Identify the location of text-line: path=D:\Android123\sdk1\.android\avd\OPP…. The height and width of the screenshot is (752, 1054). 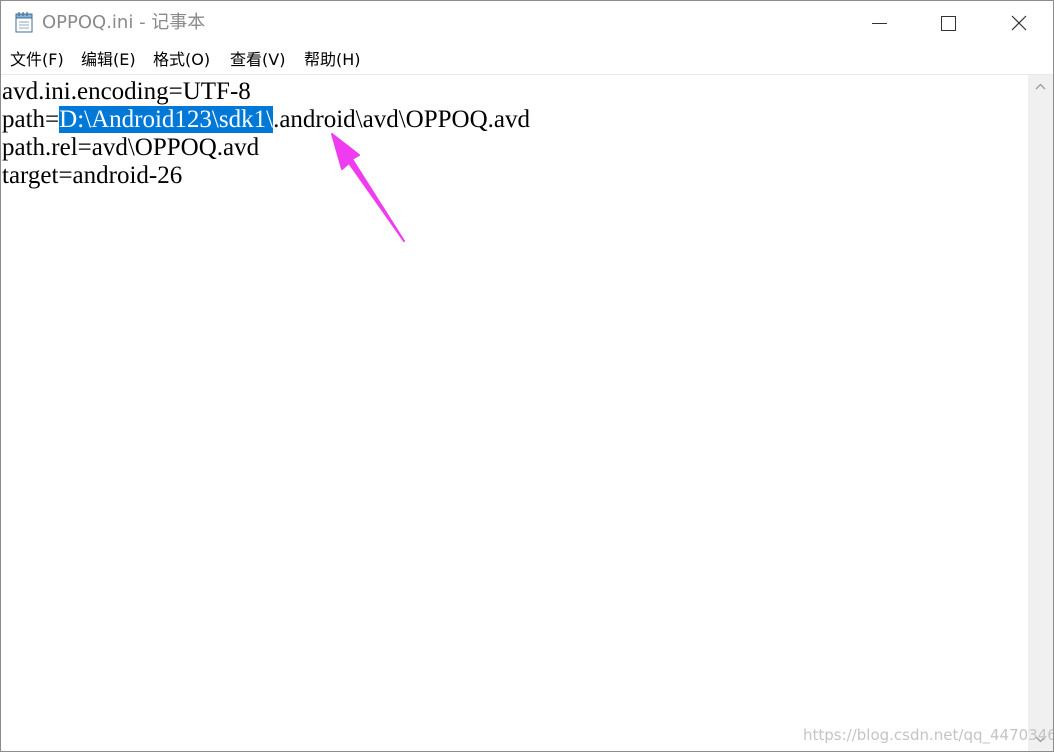
(266, 120).